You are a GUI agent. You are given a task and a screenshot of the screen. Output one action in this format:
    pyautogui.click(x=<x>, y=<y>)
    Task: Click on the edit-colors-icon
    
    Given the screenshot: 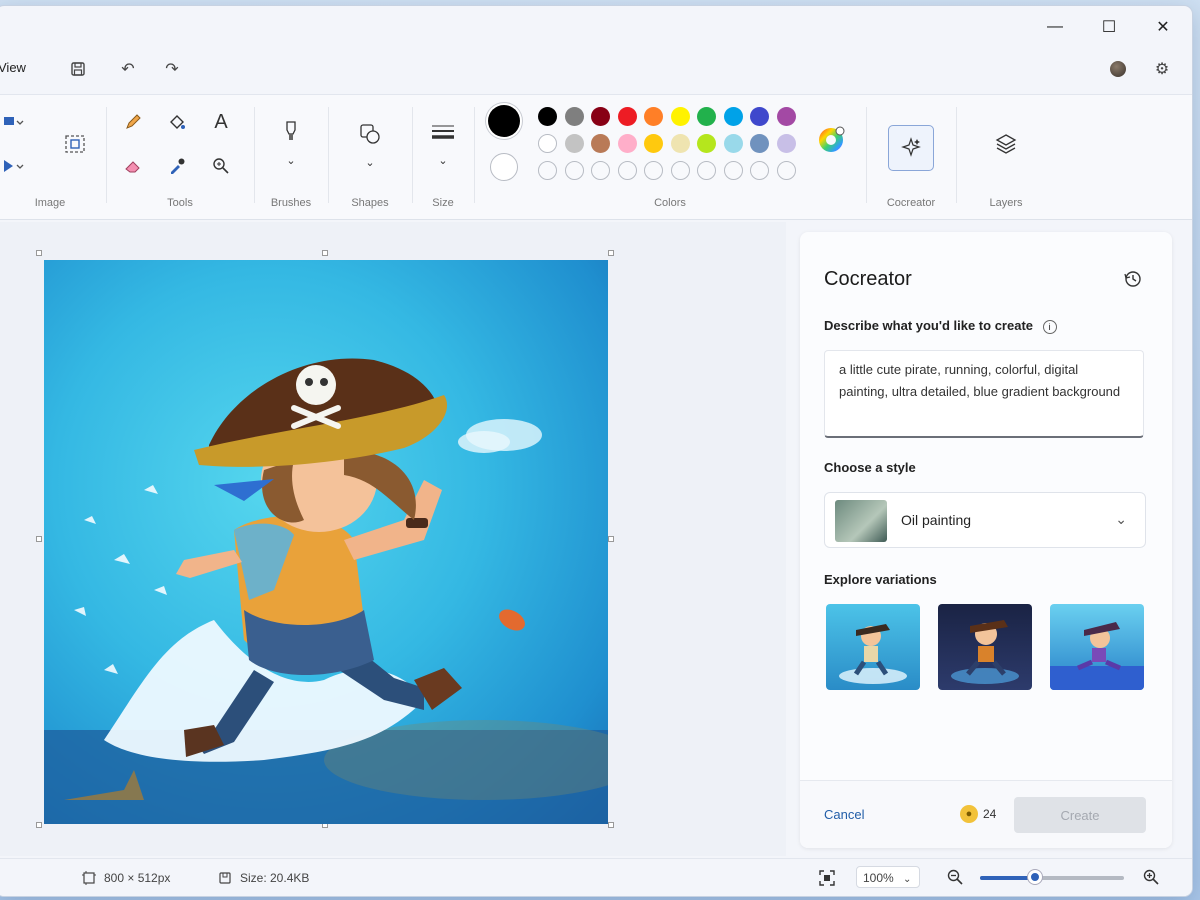 What is the action you would take?
    pyautogui.click(x=831, y=140)
    